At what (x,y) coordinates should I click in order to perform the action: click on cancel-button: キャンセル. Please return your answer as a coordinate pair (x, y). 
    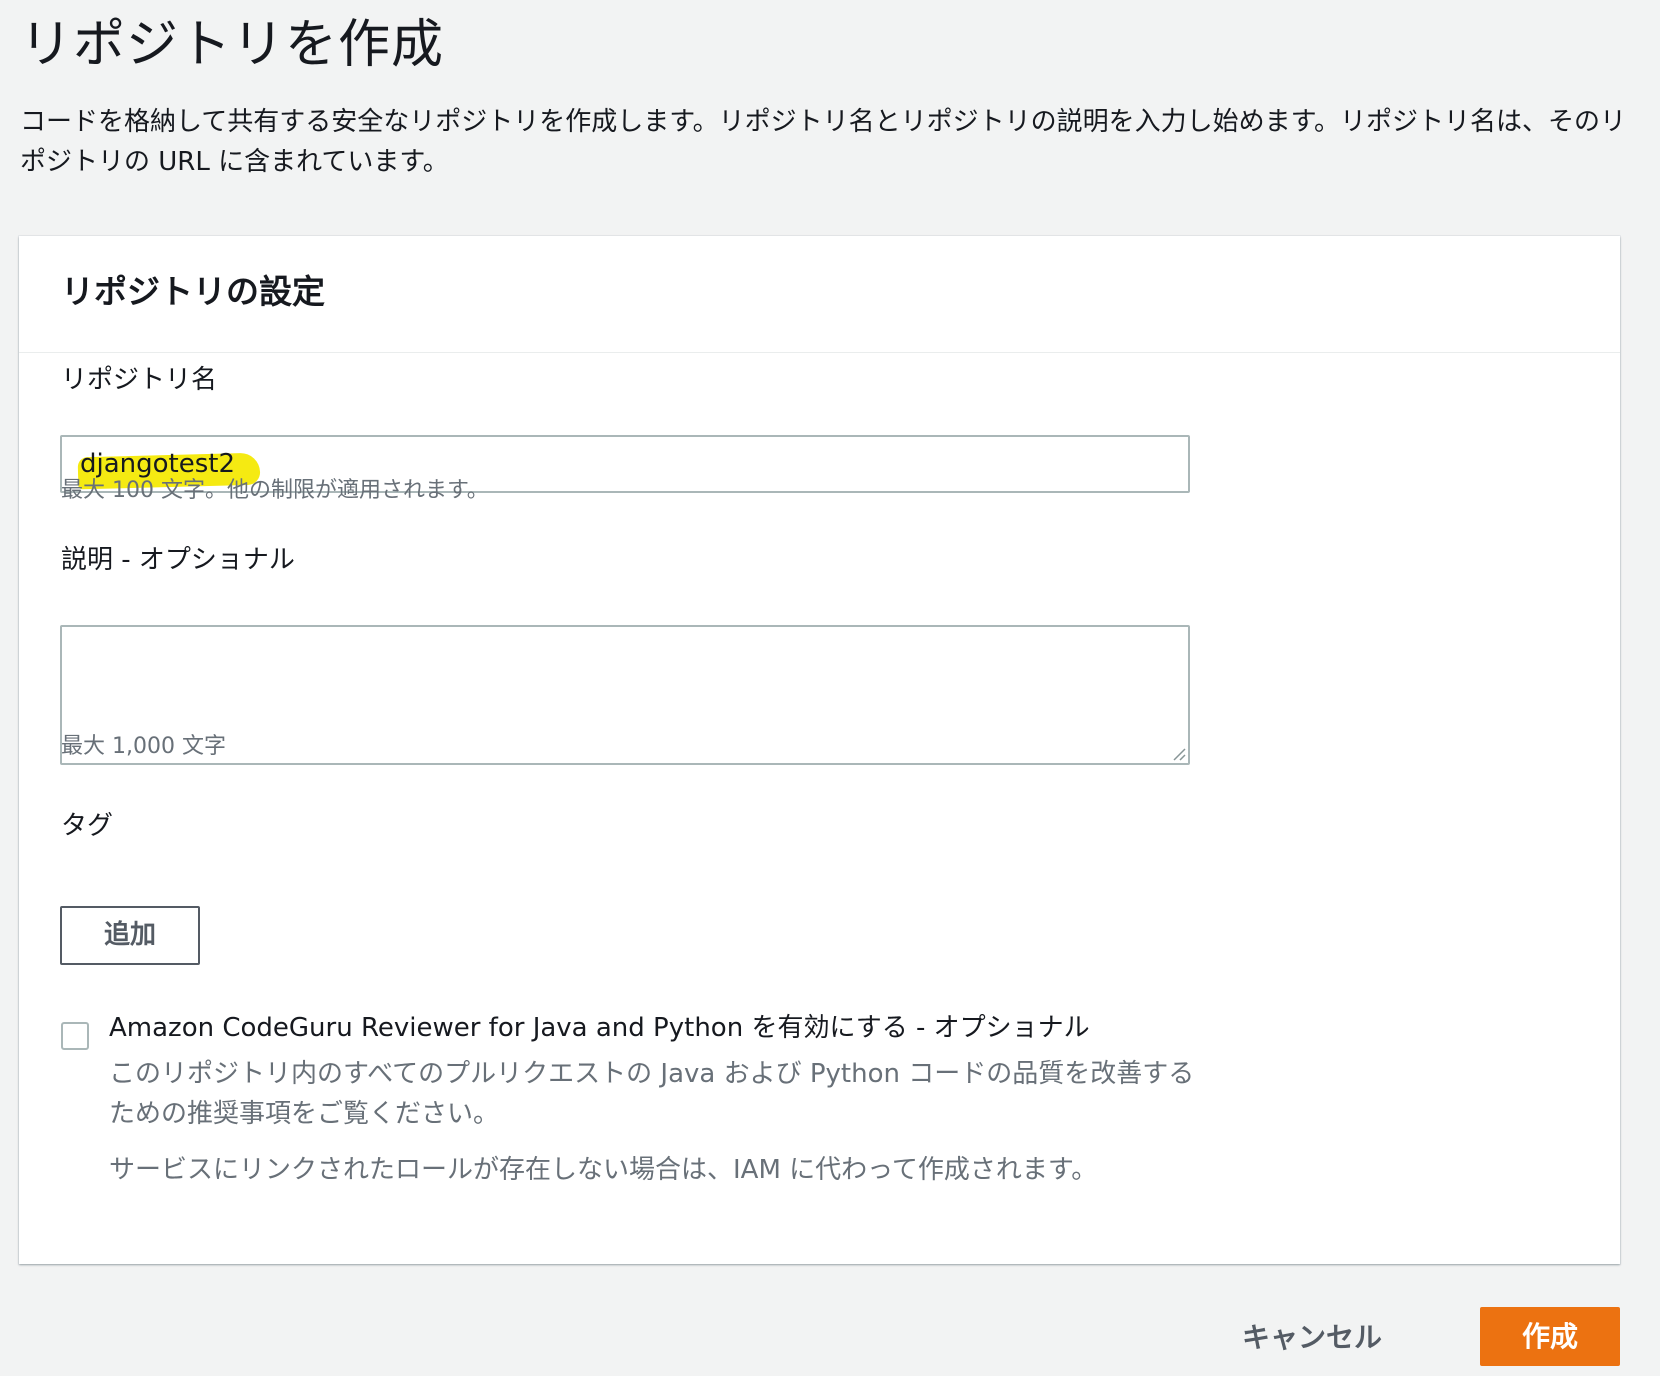
    Looking at the image, I should click on (1312, 1338).